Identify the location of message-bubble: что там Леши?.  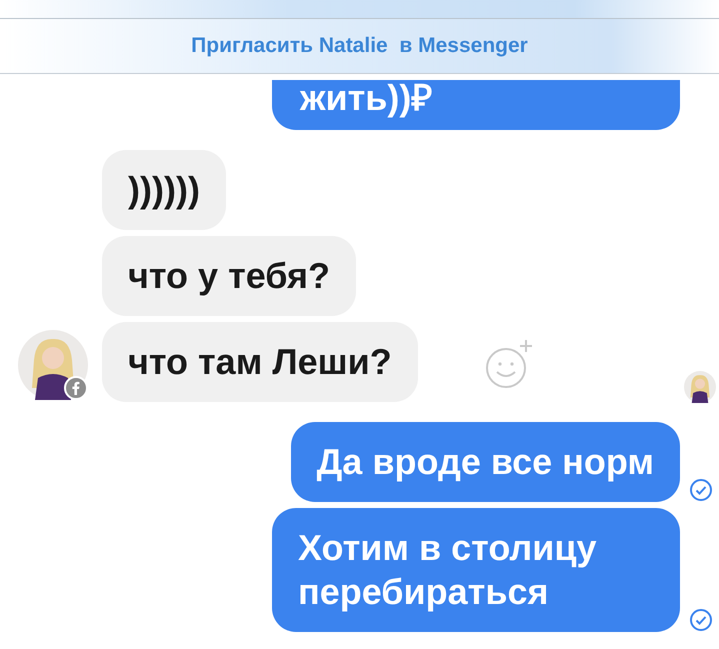
(260, 362).